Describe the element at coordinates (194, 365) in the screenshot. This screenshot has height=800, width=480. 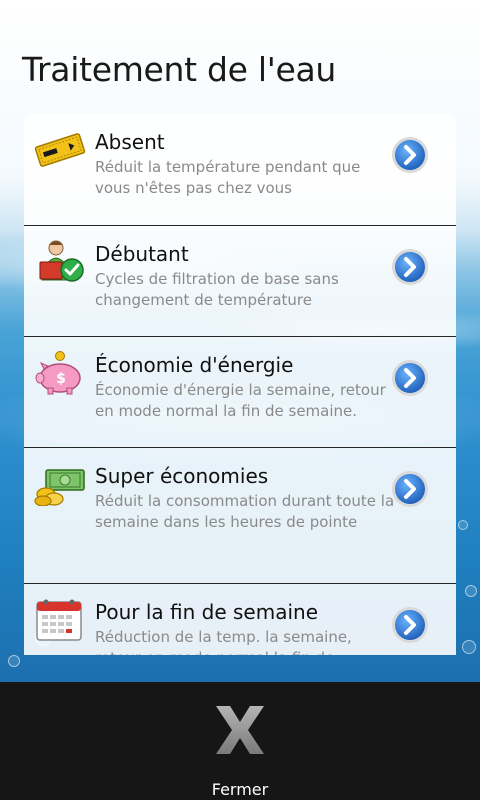
I see `item-title: Économie d'énergie` at that location.